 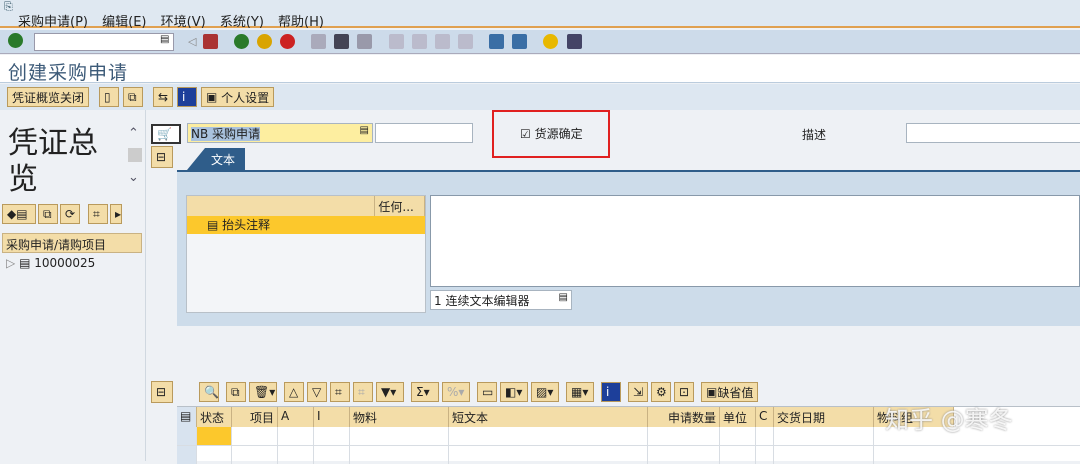 I want to click on text-editor, so click(x=755, y=241).